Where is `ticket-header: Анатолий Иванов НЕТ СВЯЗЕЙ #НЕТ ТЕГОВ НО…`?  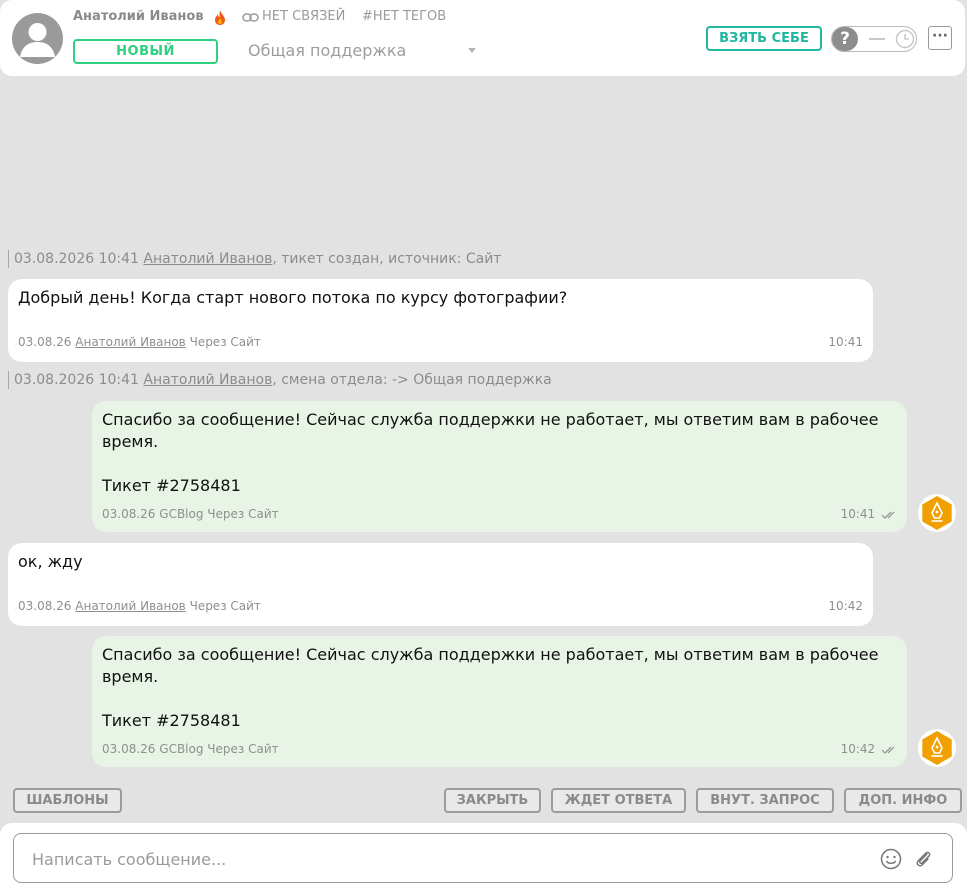 ticket-header: Анатолий Иванов НЕТ СВЯЗЕЙ #НЕТ ТЕГОВ НО… is located at coordinates (482, 38).